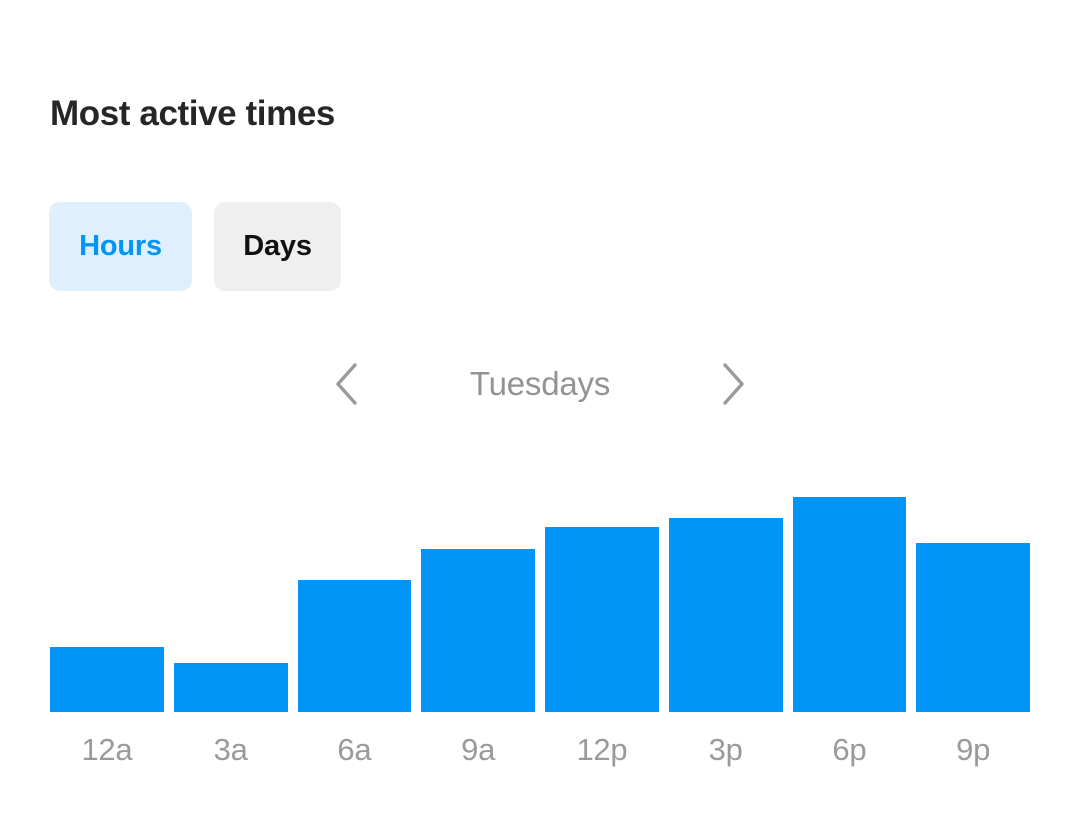  I want to click on x-axis-tick: 9a, so click(478, 749).